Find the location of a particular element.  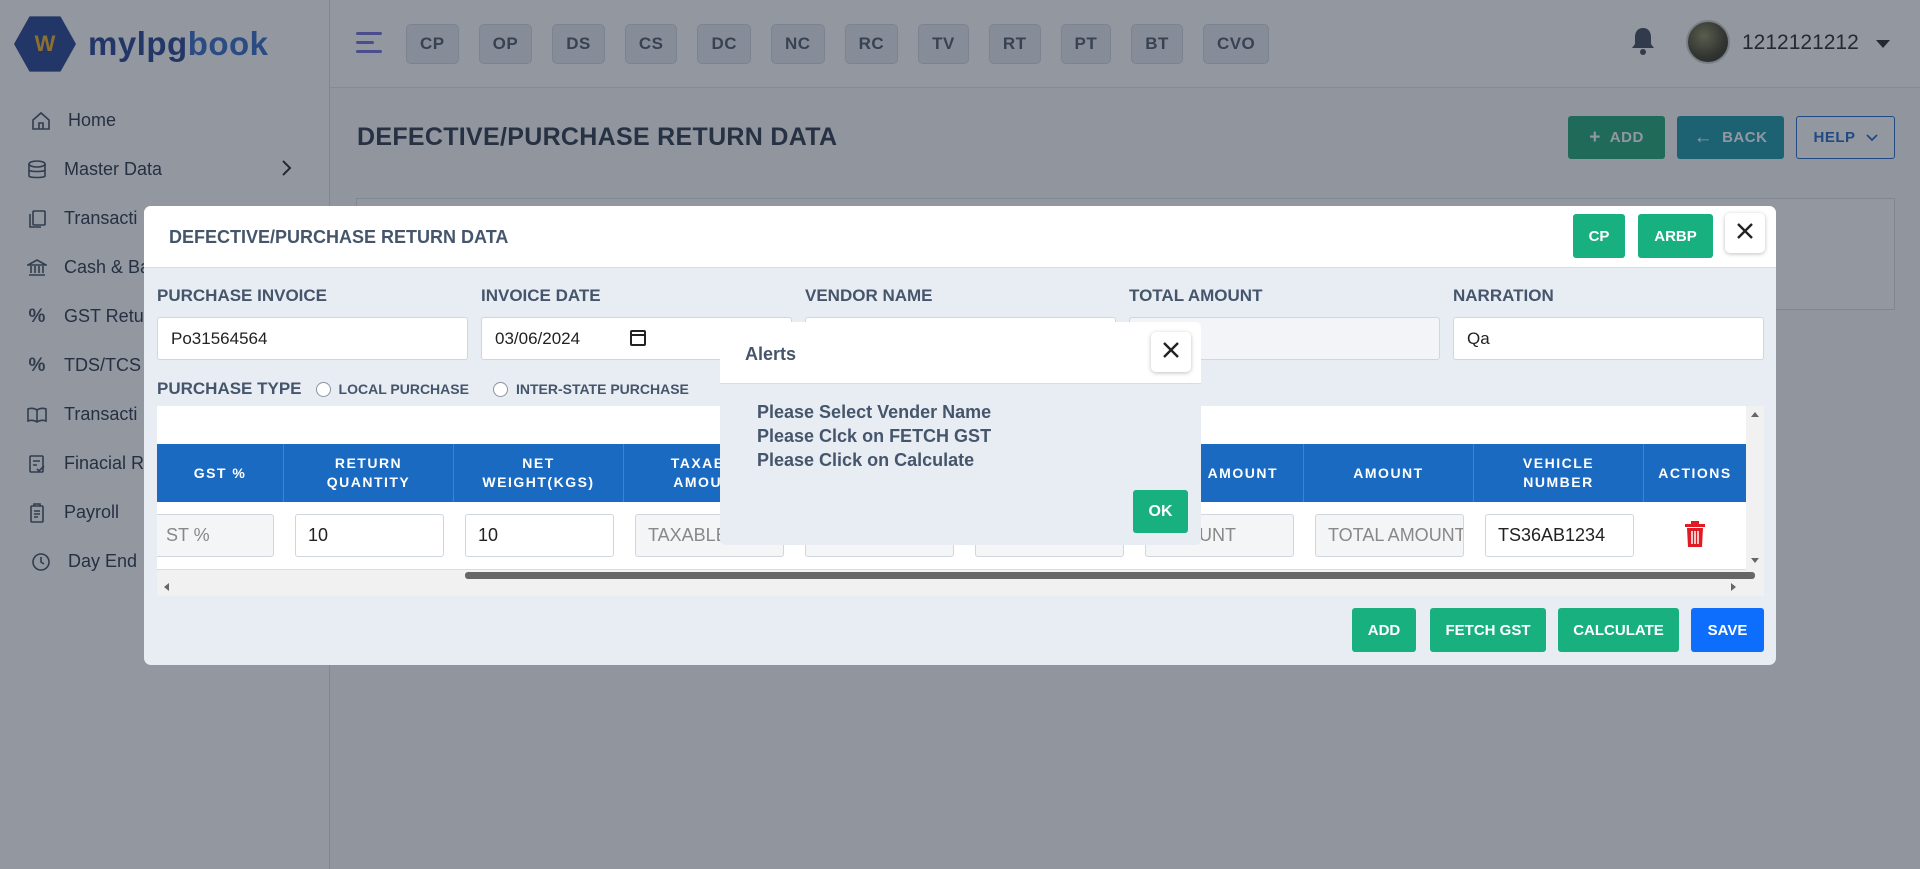

add-row-button: ADD is located at coordinates (1384, 630).